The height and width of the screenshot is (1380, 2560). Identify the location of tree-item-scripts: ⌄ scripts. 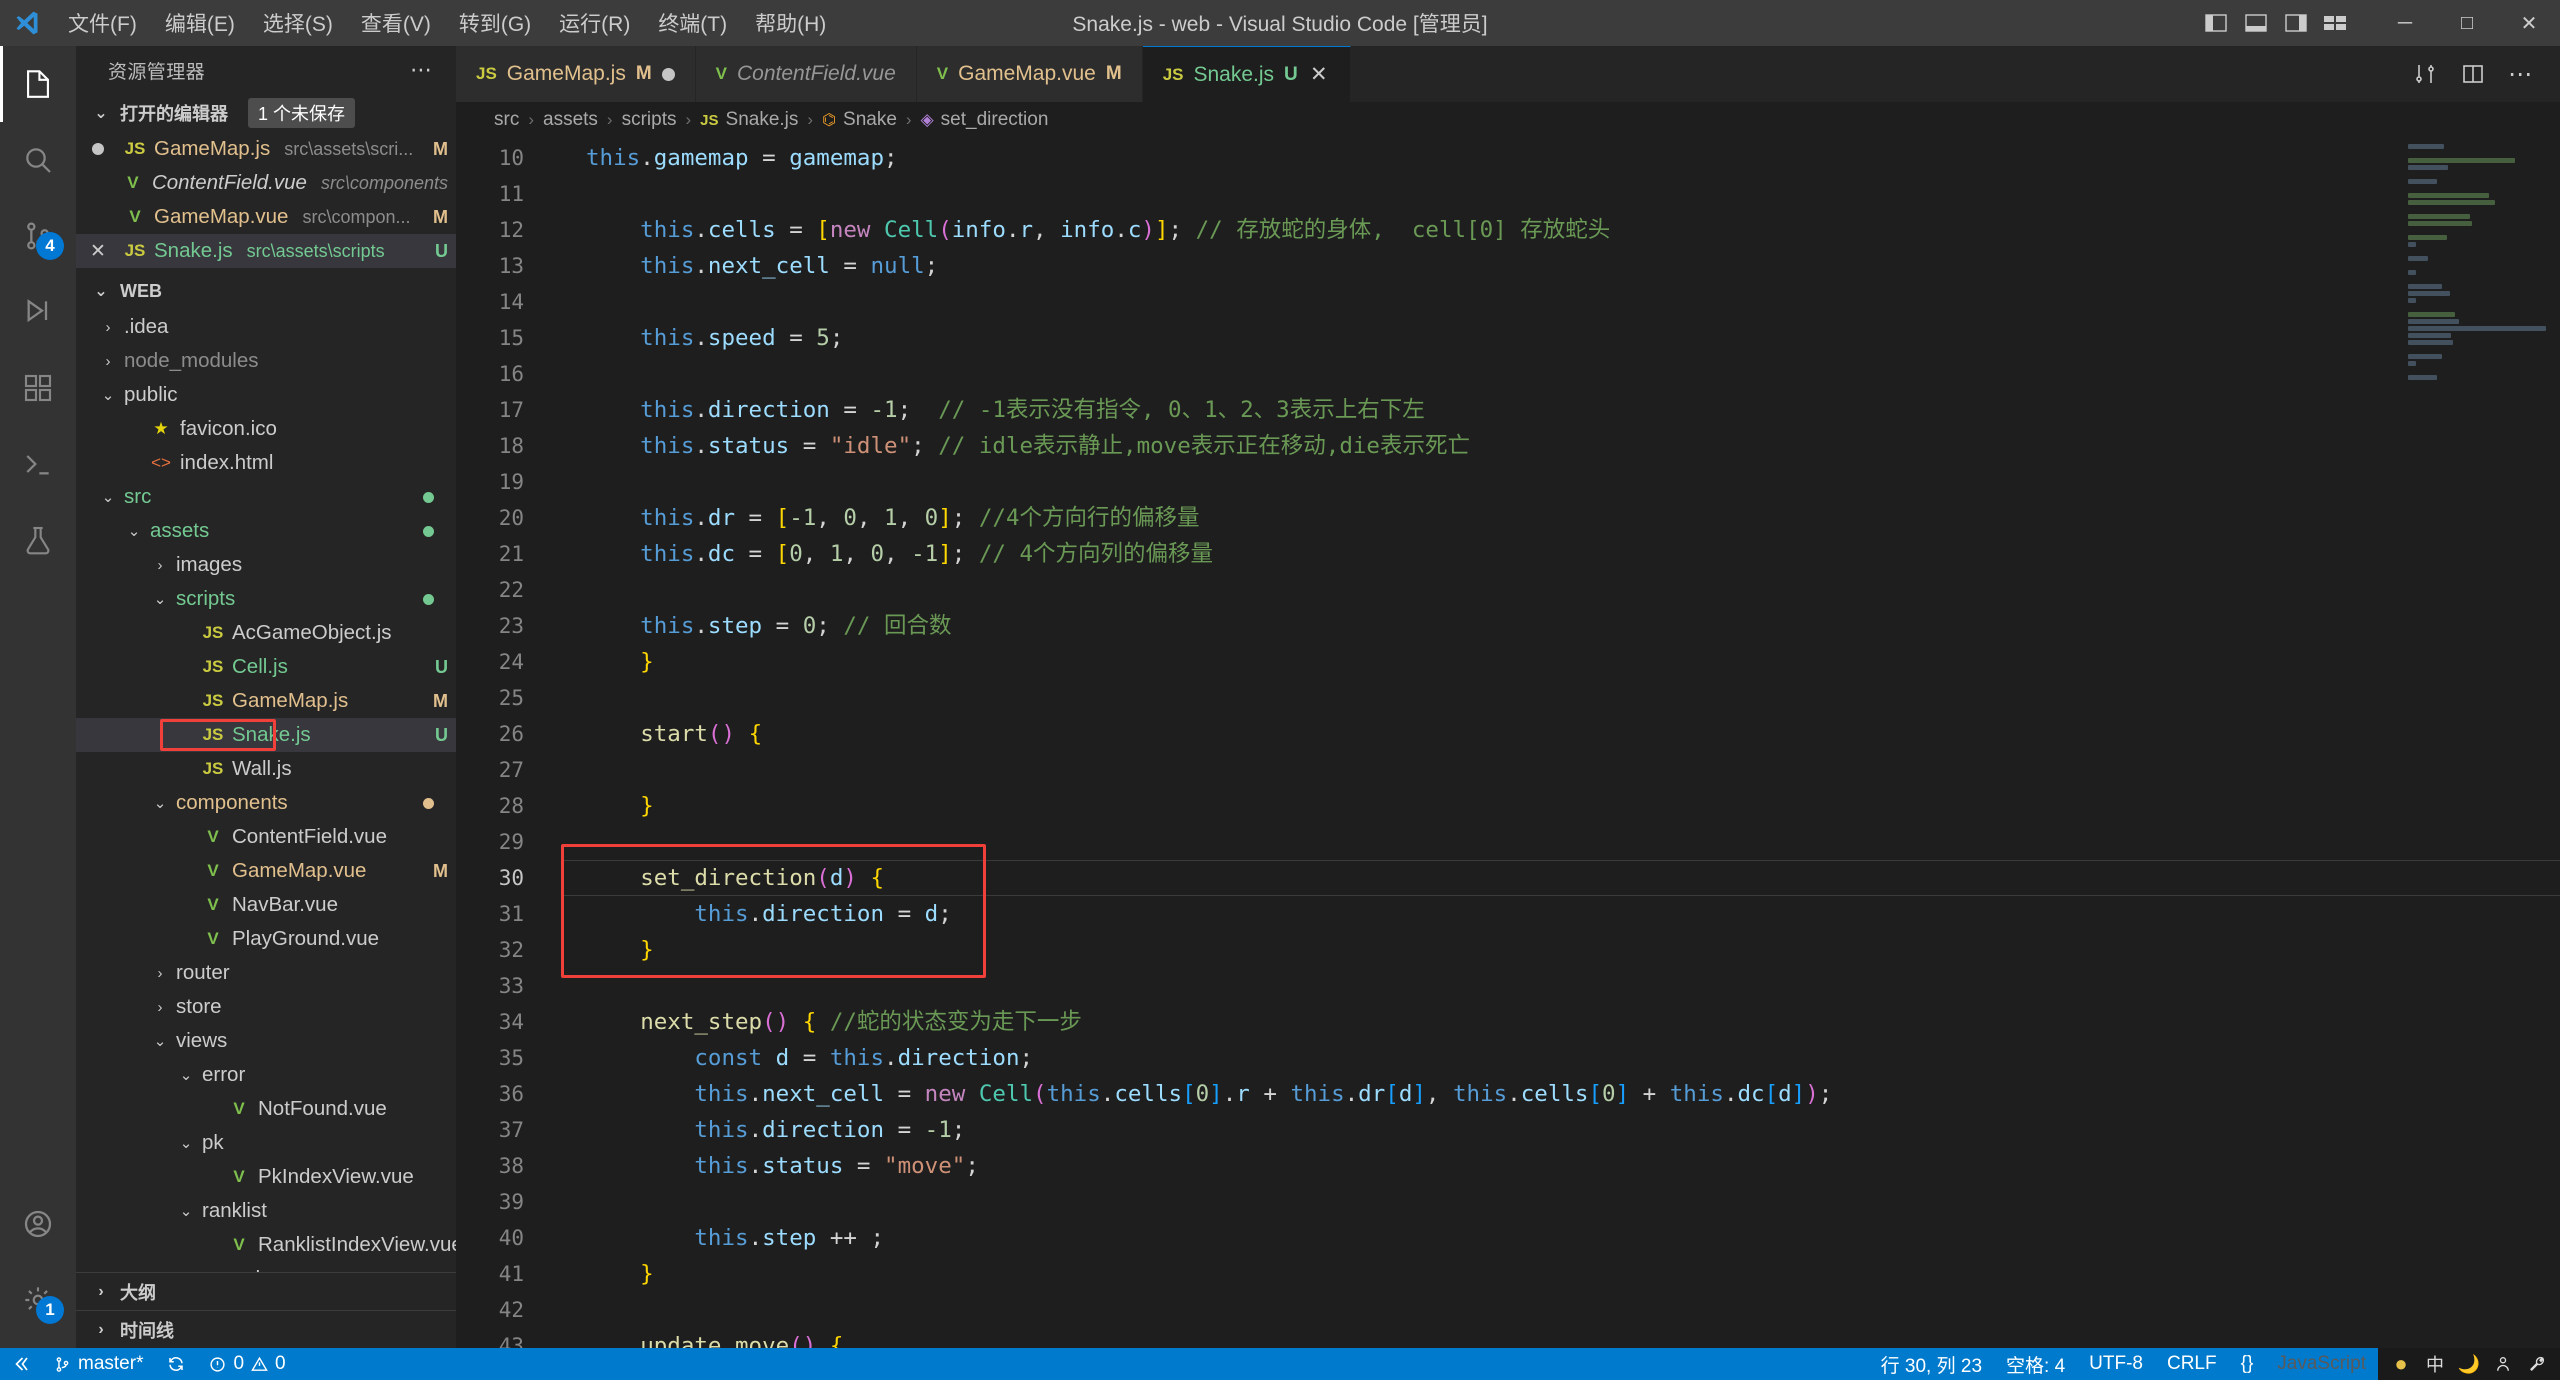
(266, 599).